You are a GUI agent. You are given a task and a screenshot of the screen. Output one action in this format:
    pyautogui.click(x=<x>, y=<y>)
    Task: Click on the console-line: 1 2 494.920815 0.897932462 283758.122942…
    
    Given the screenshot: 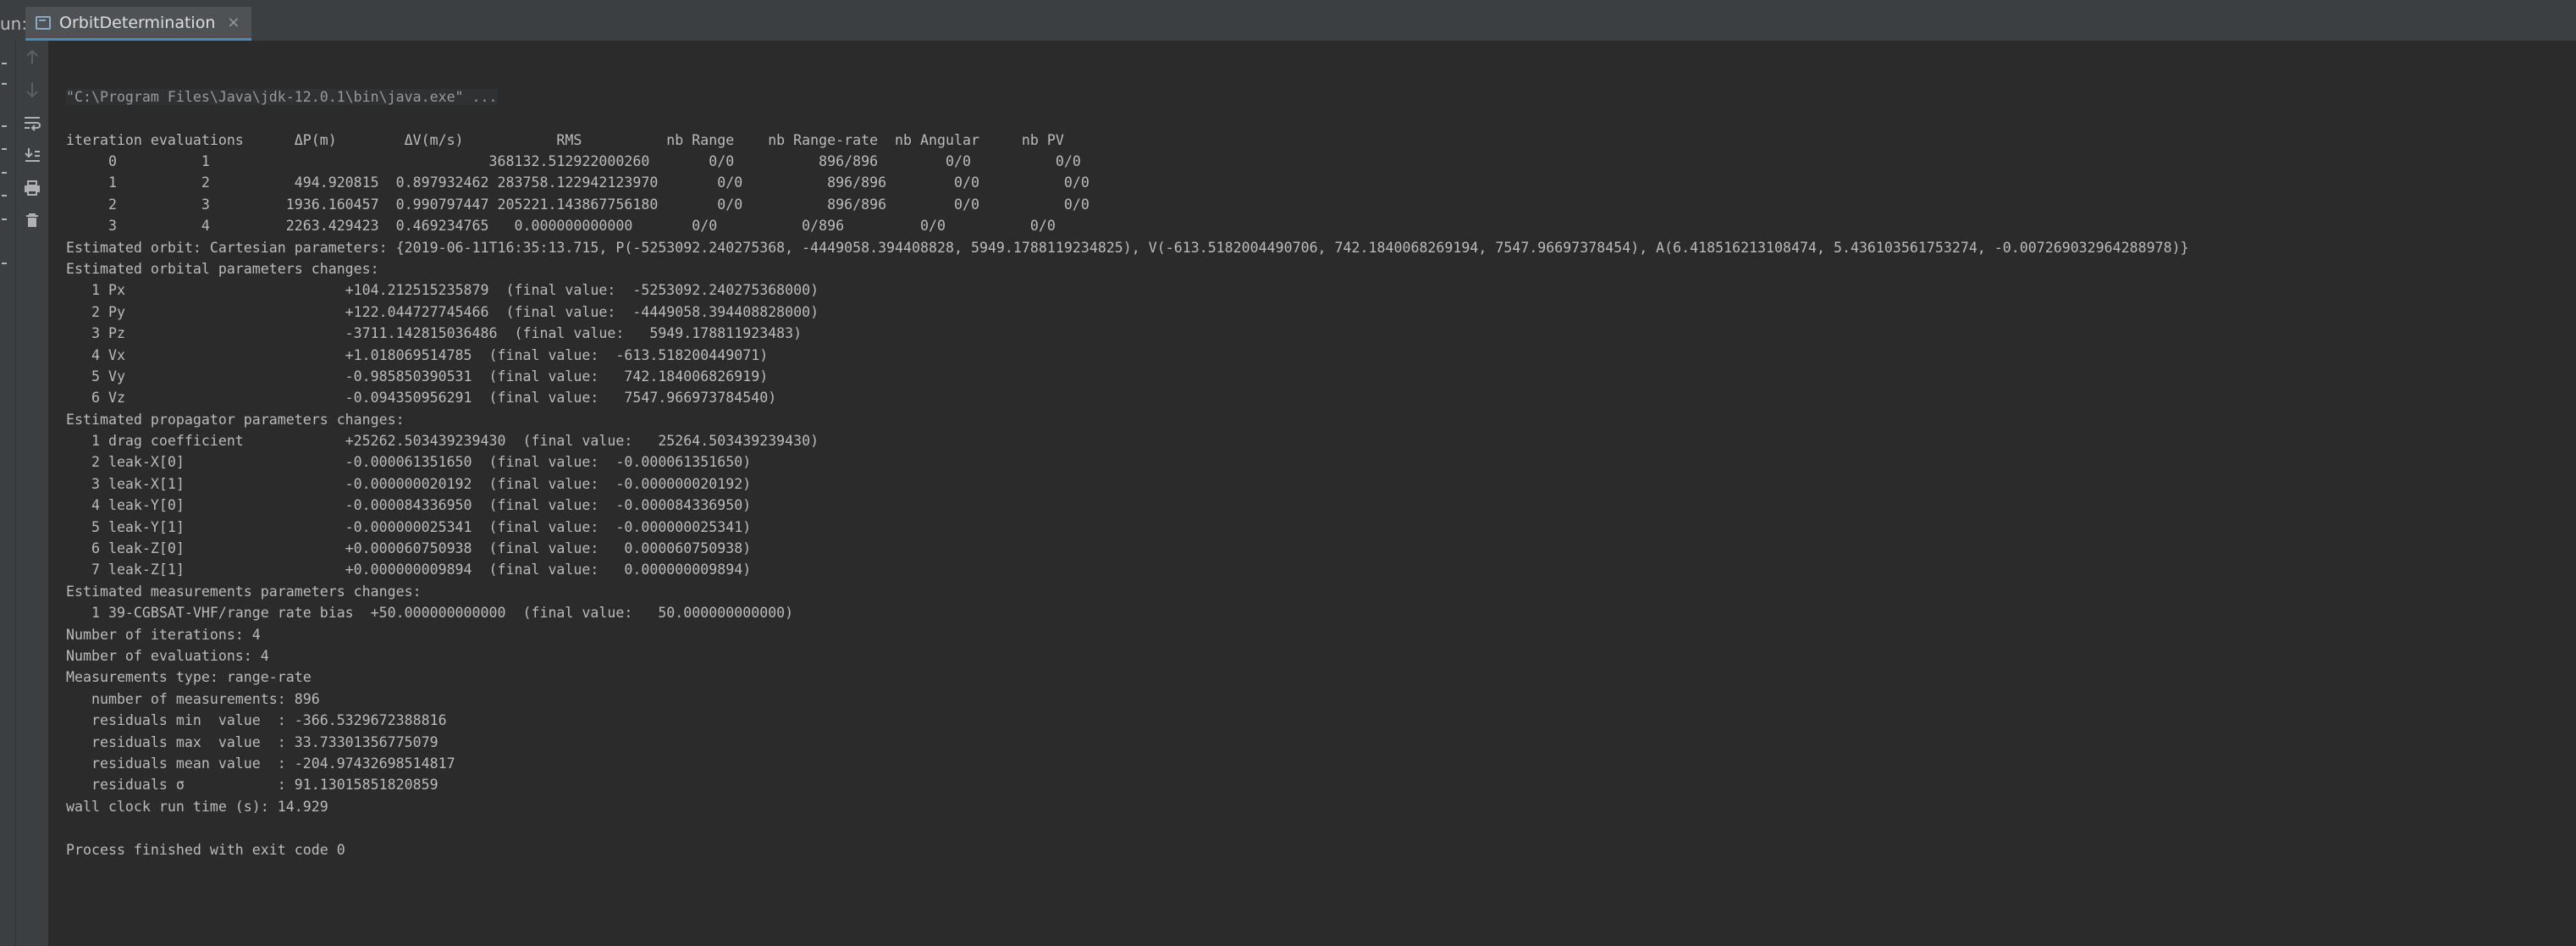 What is the action you would take?
    pyautogui.click(x=577, y=182)
    